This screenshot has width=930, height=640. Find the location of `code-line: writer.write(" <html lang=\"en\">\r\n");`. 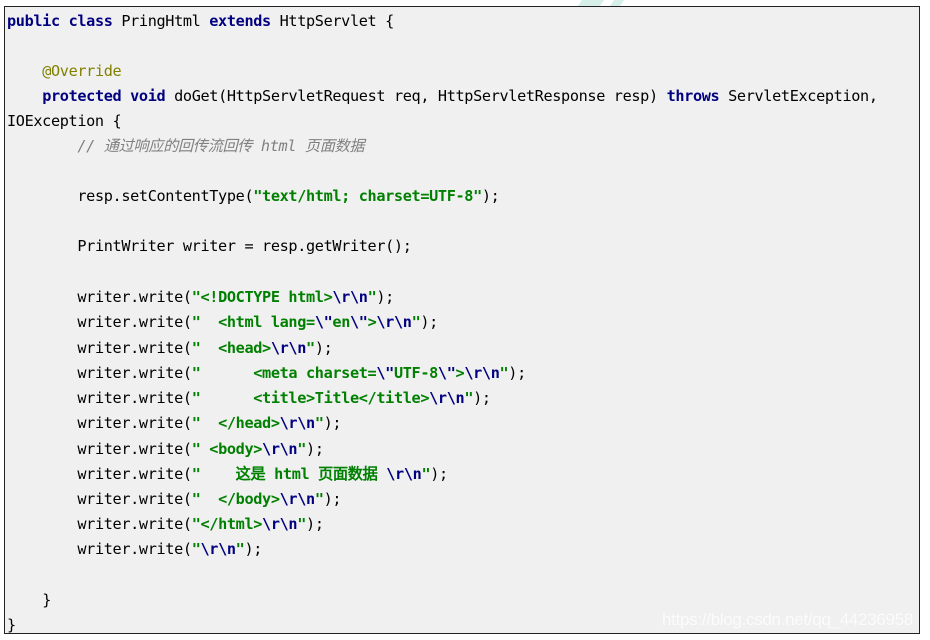

code-line: writer.write(" <html lang=\"en\">\r\n"); is located at coordinates (222, 322).